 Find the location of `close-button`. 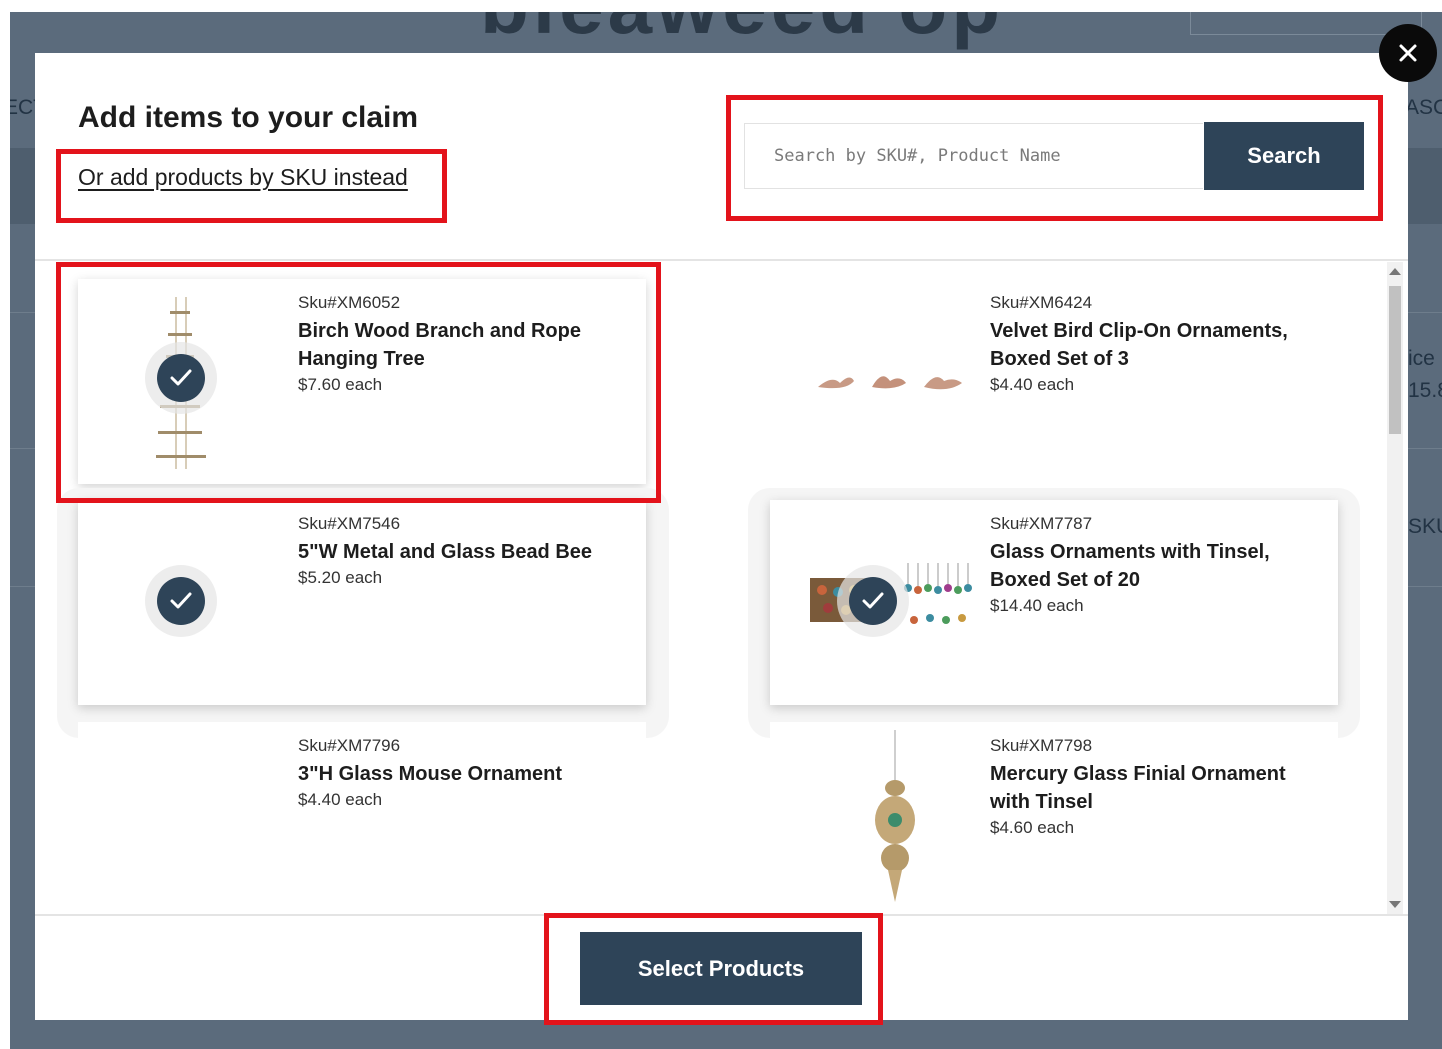

close-button is located at coordinates (1408, 53).